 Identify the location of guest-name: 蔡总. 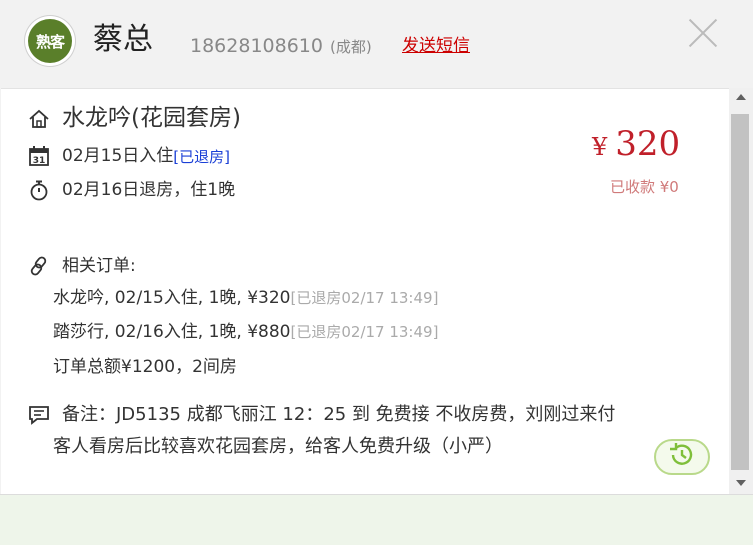
(123, 39).